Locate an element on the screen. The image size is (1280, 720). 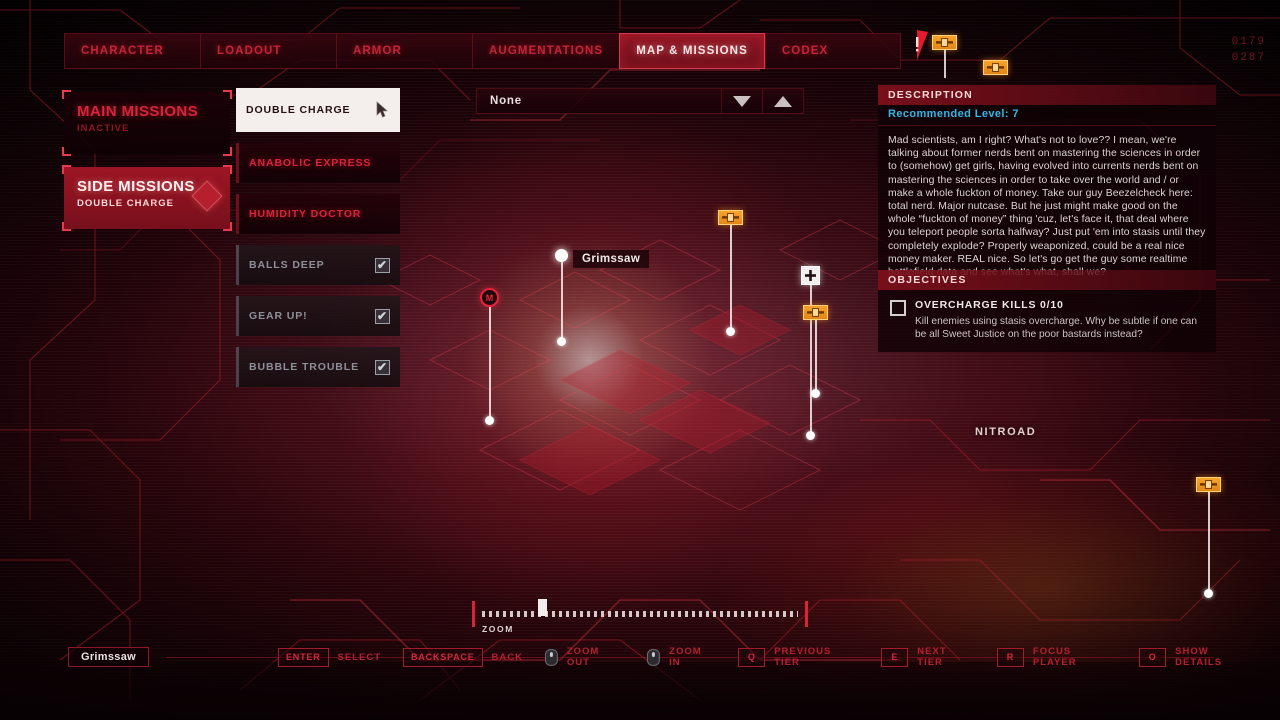
mission-marker-icon: M is located at coordinates (489, 297).